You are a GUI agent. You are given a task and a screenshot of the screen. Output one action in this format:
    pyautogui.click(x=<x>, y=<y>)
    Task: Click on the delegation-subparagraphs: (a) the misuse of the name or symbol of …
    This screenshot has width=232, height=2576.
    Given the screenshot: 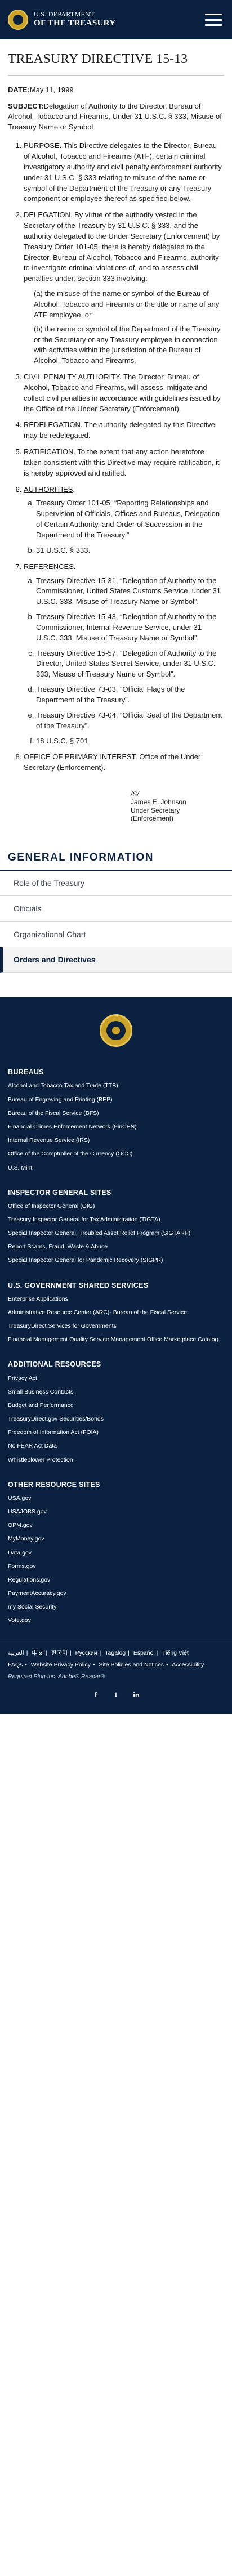 What is the action you would take?
    pyautogui.click(x=129, y=327)
    